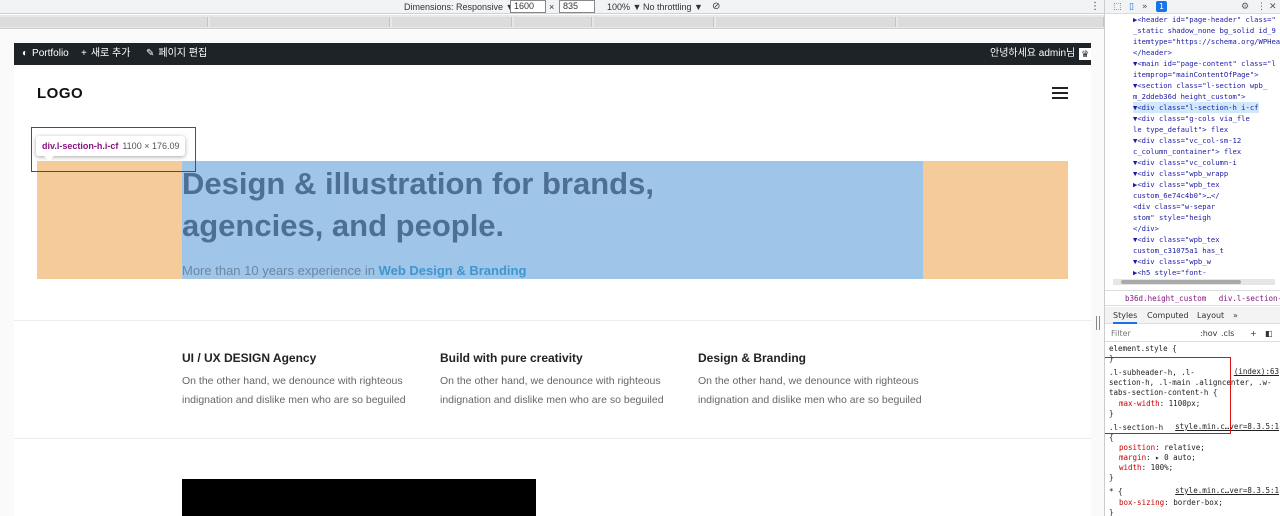 The image size is (1280, 516). Describe the element at coordinates (1208, 333) in the screenshot. I see `hov-toggle: :hov` at that location.